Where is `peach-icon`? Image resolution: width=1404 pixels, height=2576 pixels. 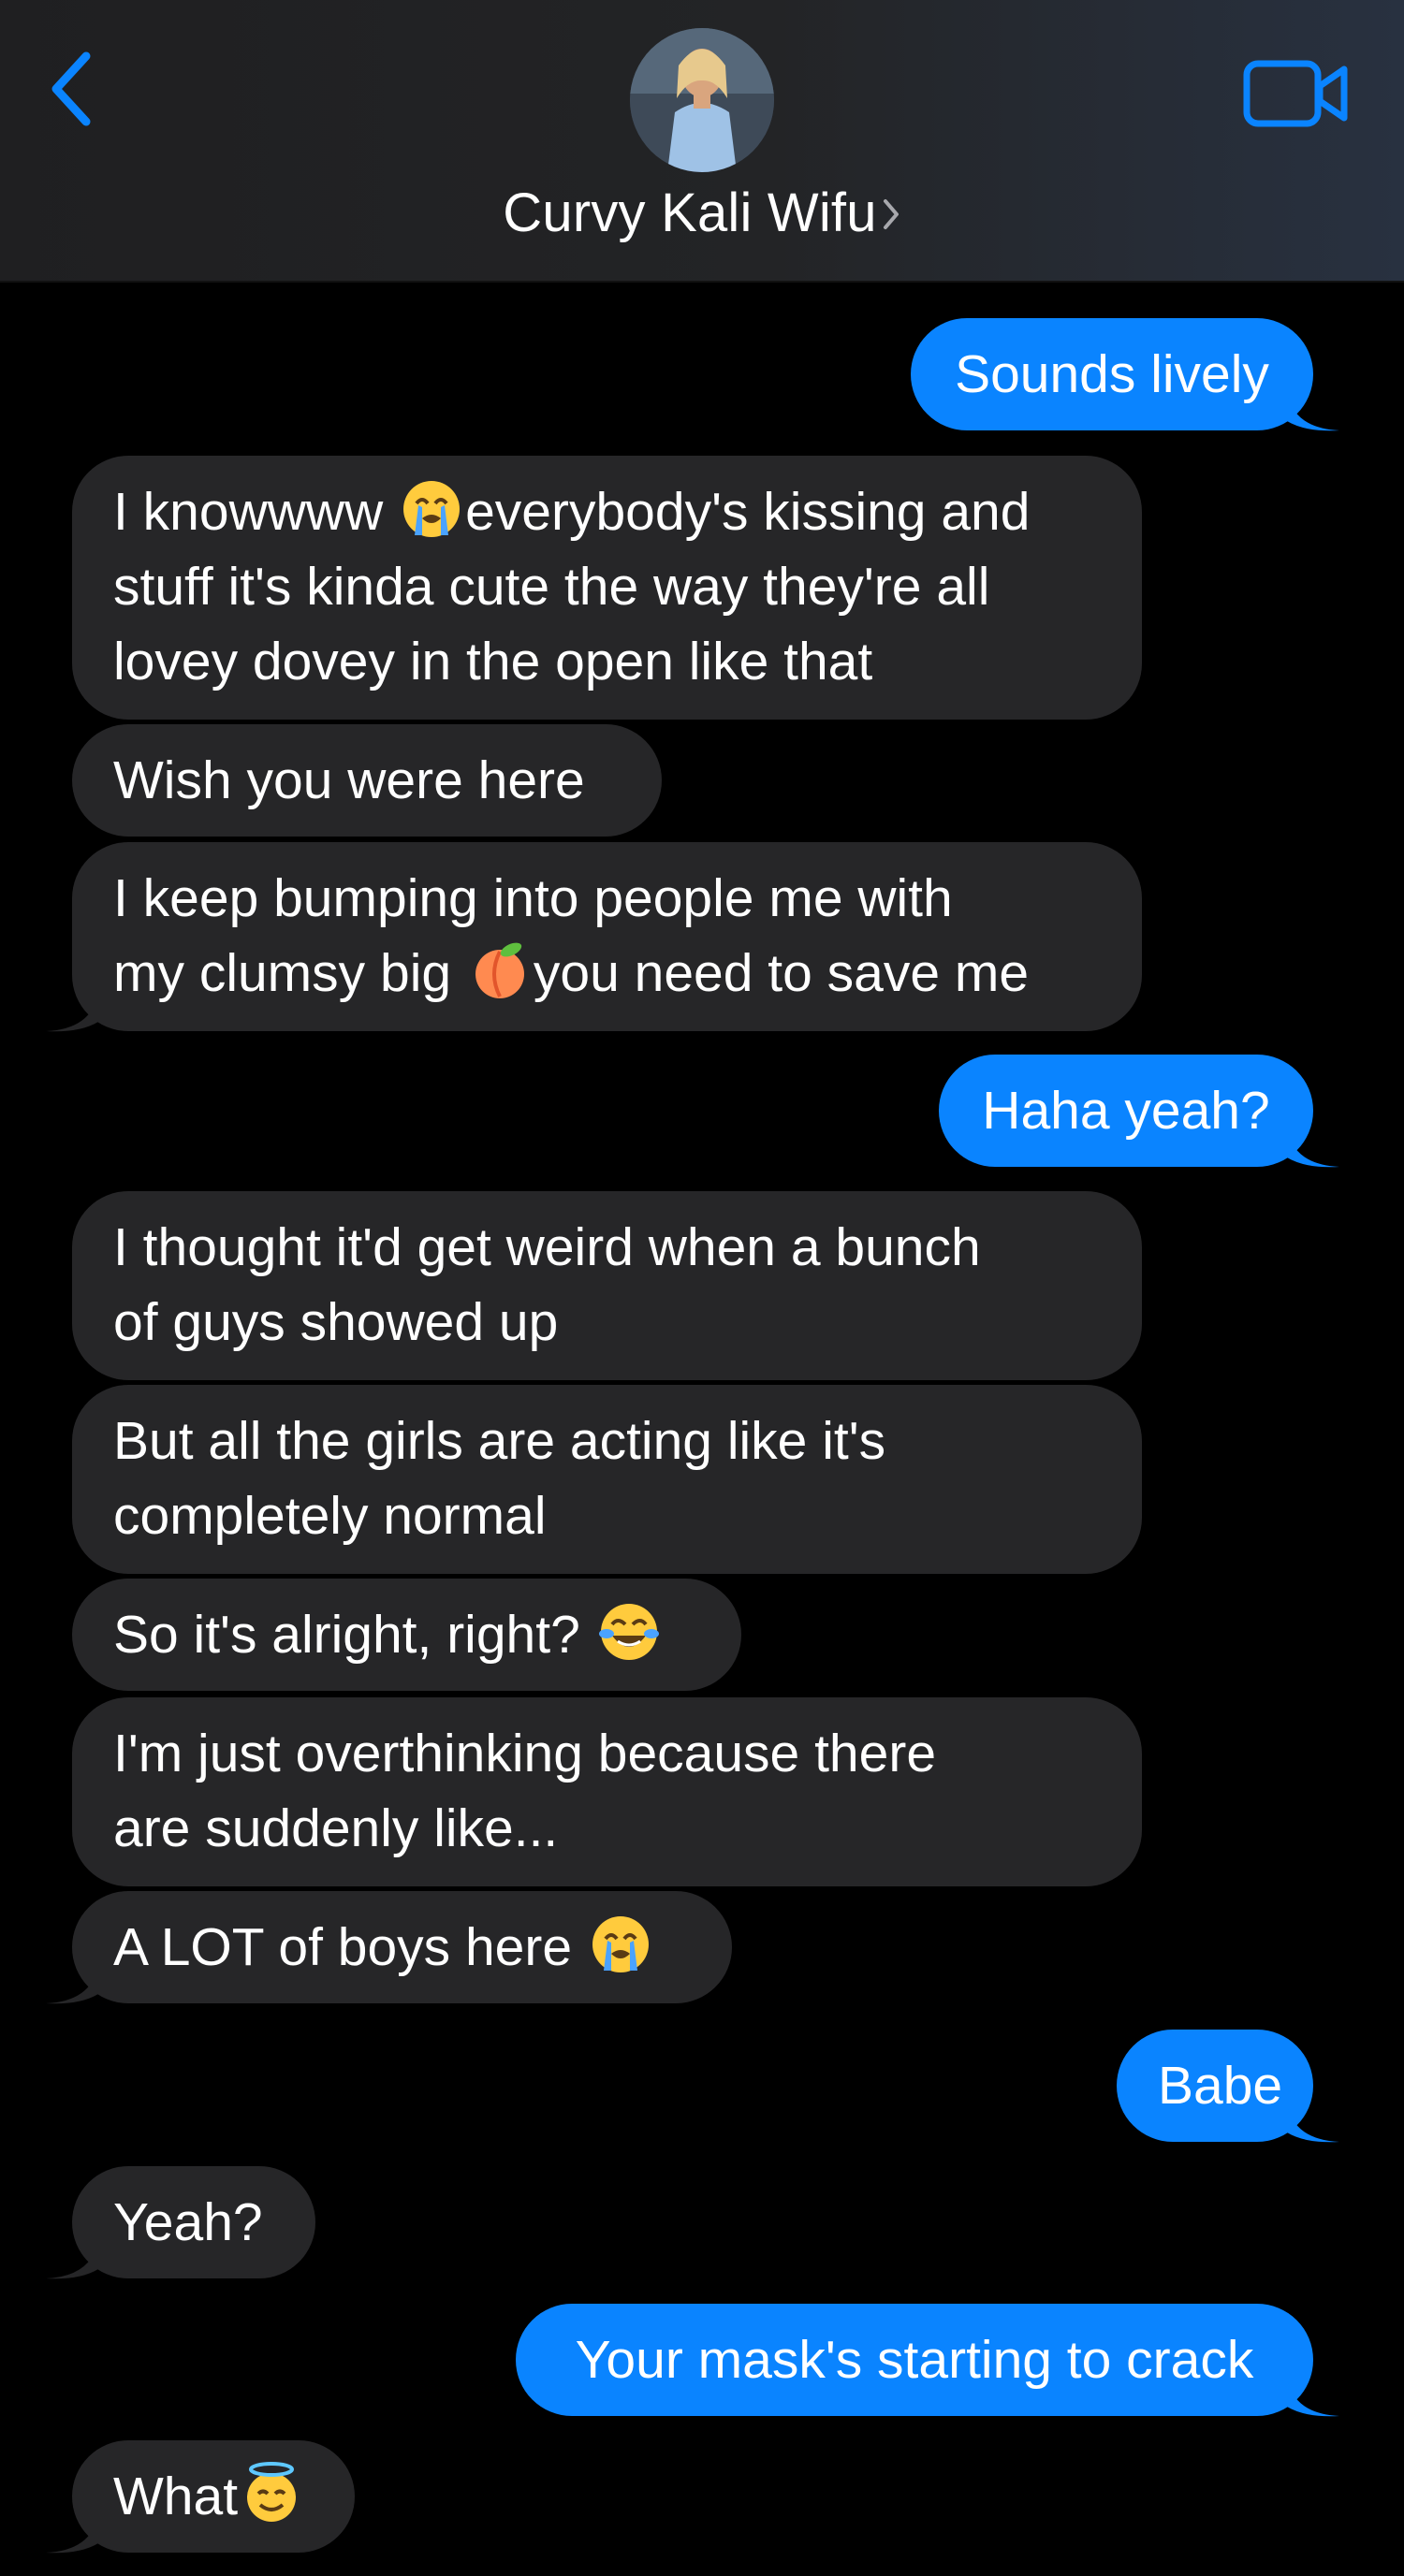 peach-icon is located at coordinates (500, 970).